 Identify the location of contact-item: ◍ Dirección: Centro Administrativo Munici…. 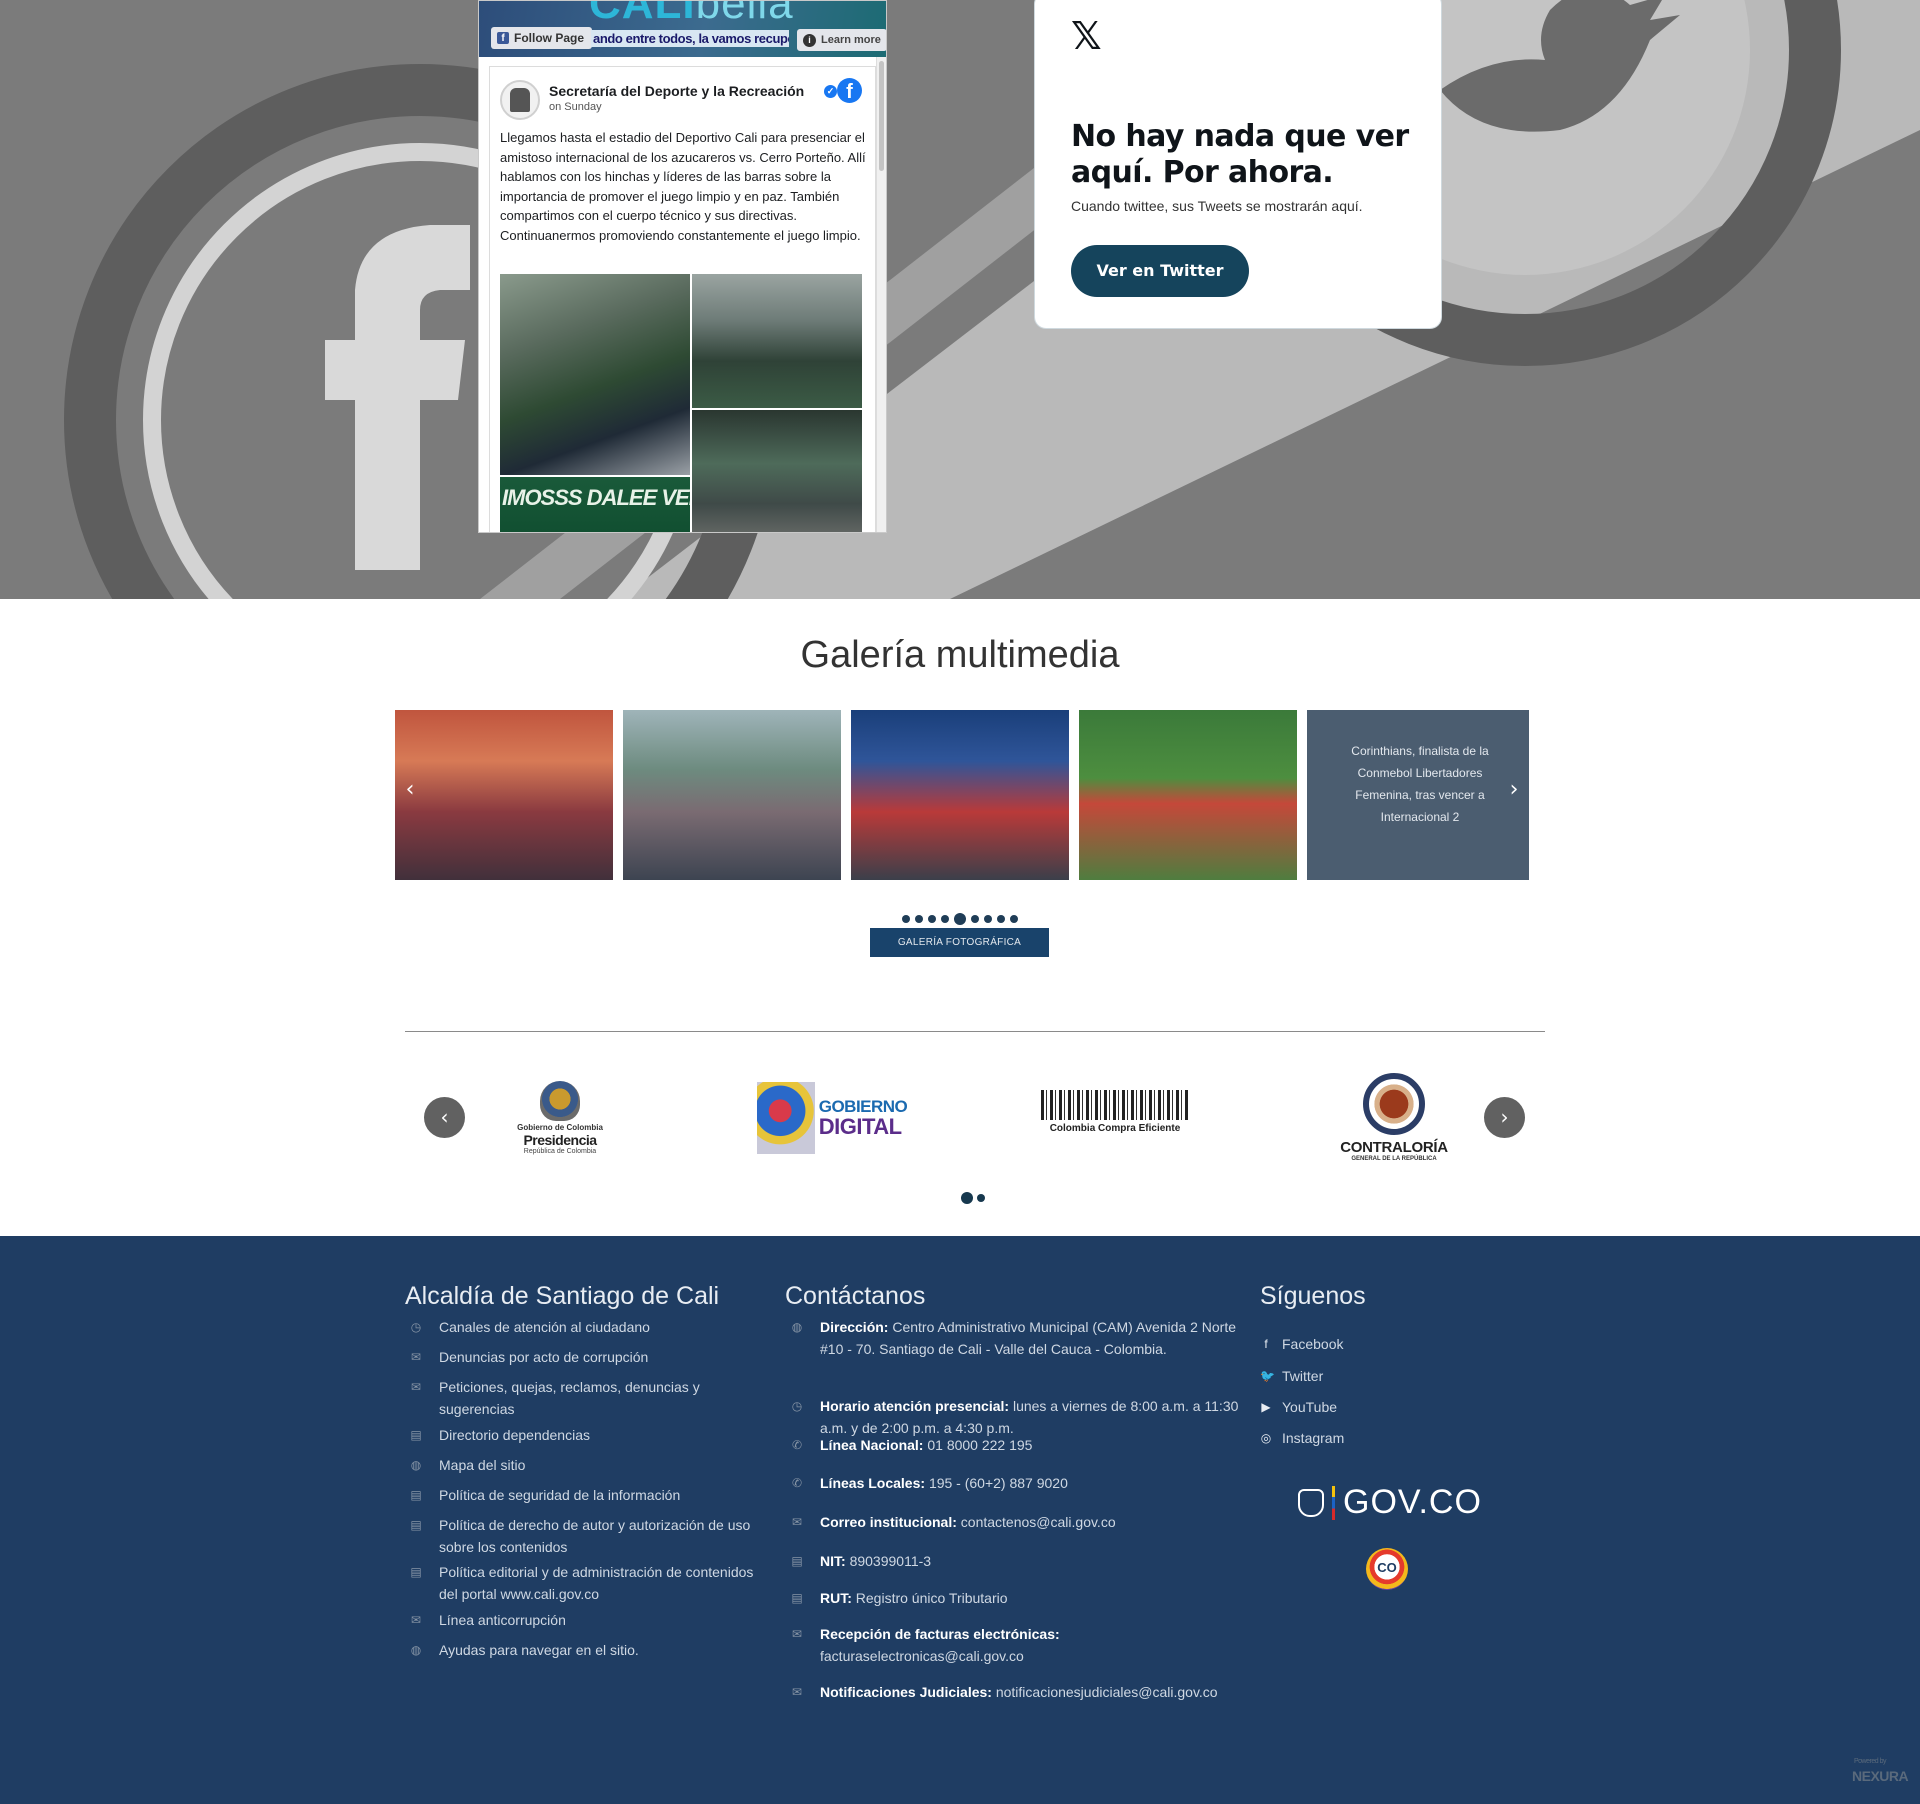
(1014, 1338).